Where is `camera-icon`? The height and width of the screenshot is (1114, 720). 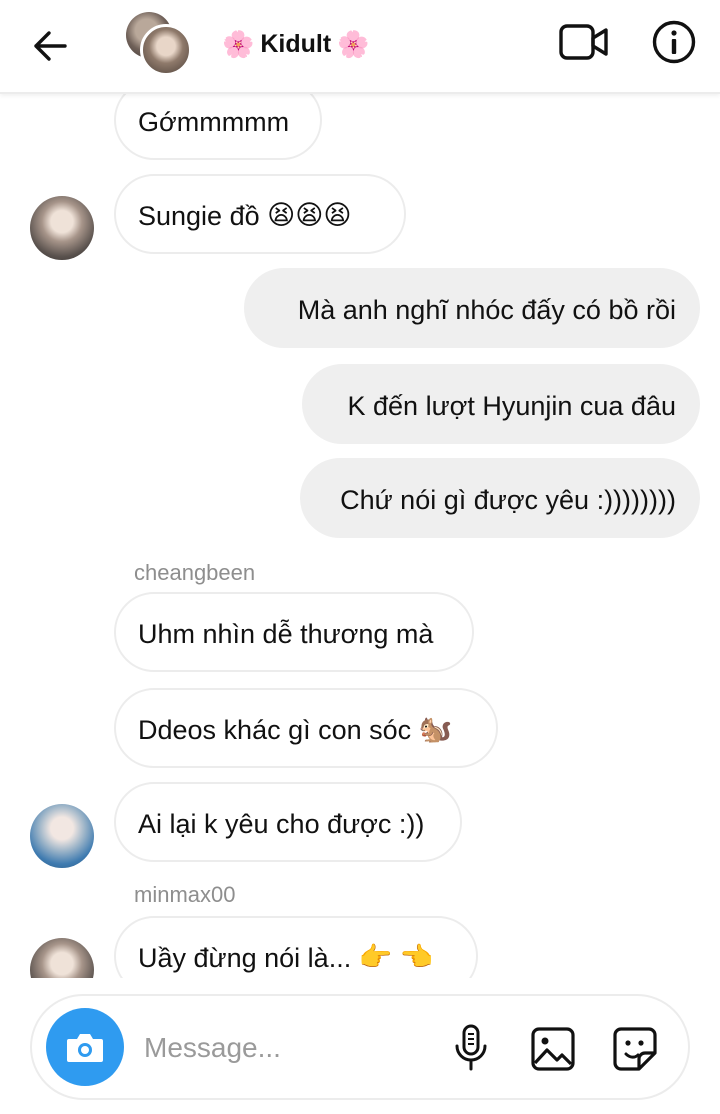 camera-icon is located at coordinates (85, 1048).